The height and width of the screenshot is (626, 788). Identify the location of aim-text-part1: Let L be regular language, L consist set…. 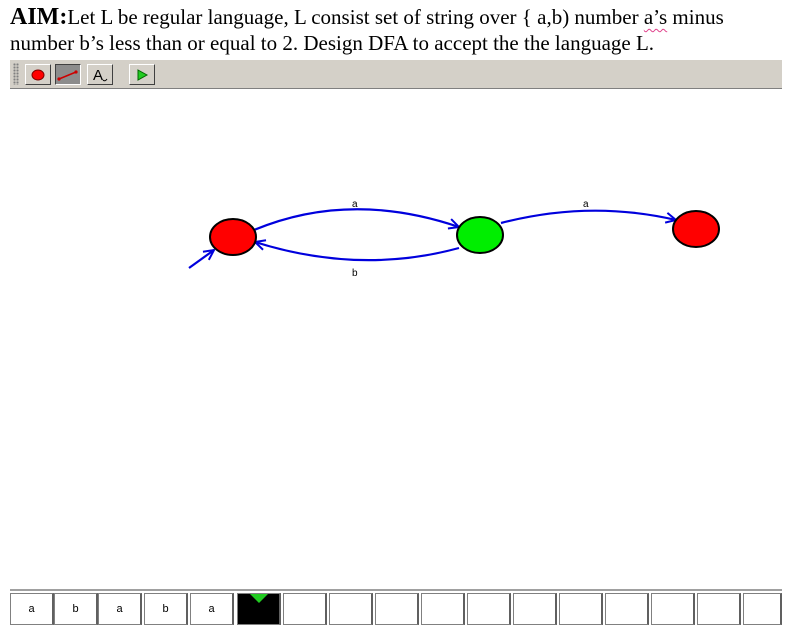
(355, 17).